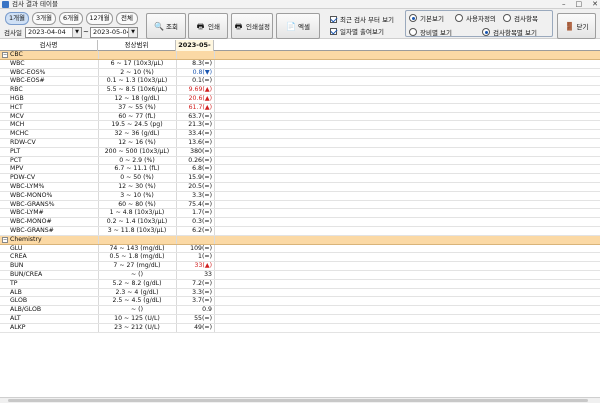 Image resolution: width=600 pixels, height=403 pixels. Describe the element at coordinates (17, 18) in the screenshot. I see `period-1month-button: 1개월` at that location.